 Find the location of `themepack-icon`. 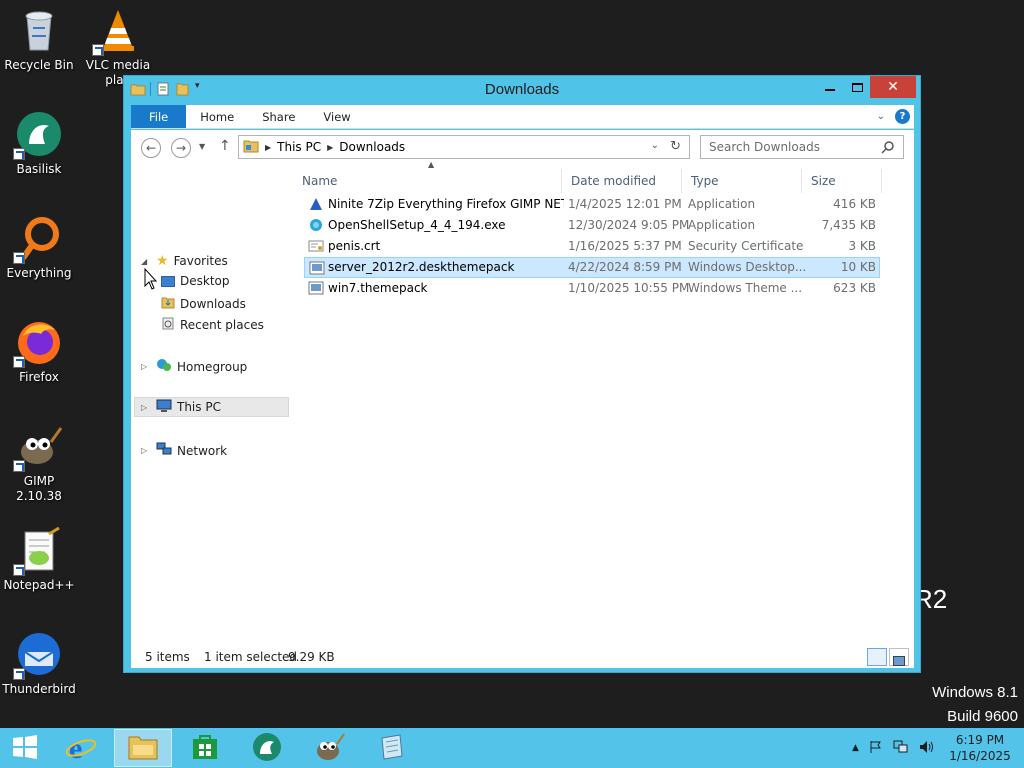

themepack-icon is located at coordinates (316, 288).